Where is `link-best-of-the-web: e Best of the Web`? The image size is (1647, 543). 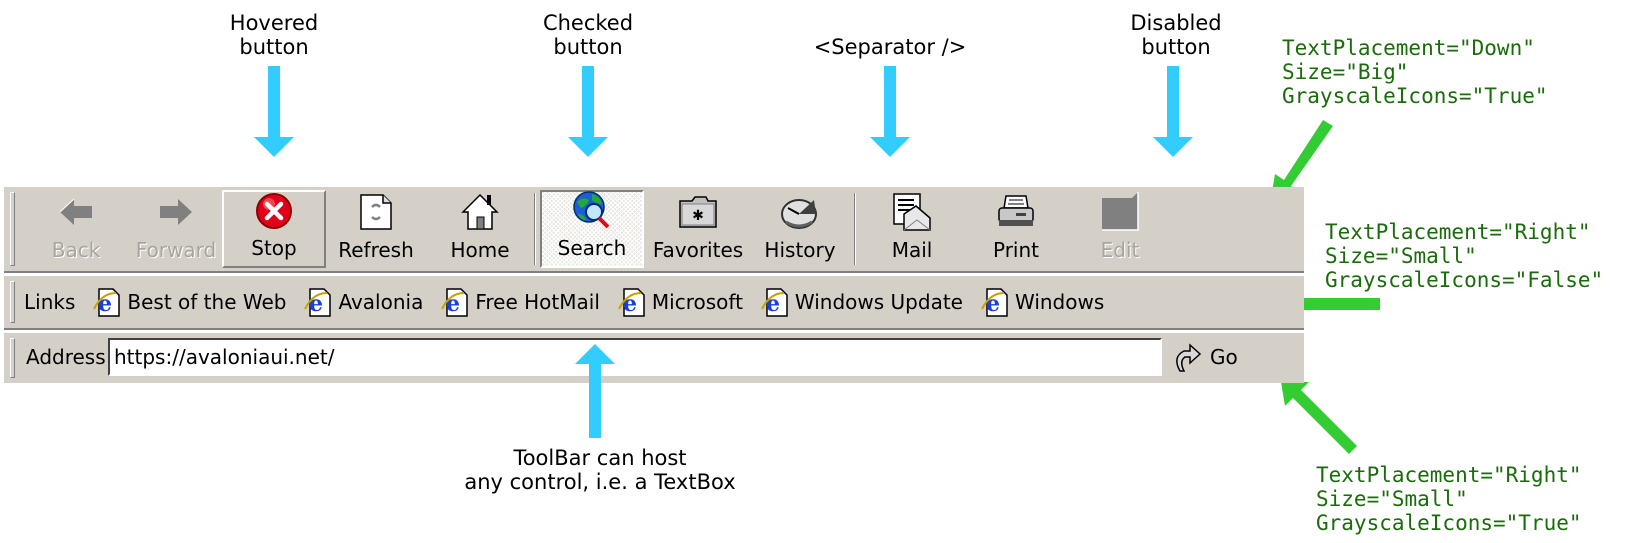 link-best-of-the-web: e Best of the Web is located at coordinates (188, 302).